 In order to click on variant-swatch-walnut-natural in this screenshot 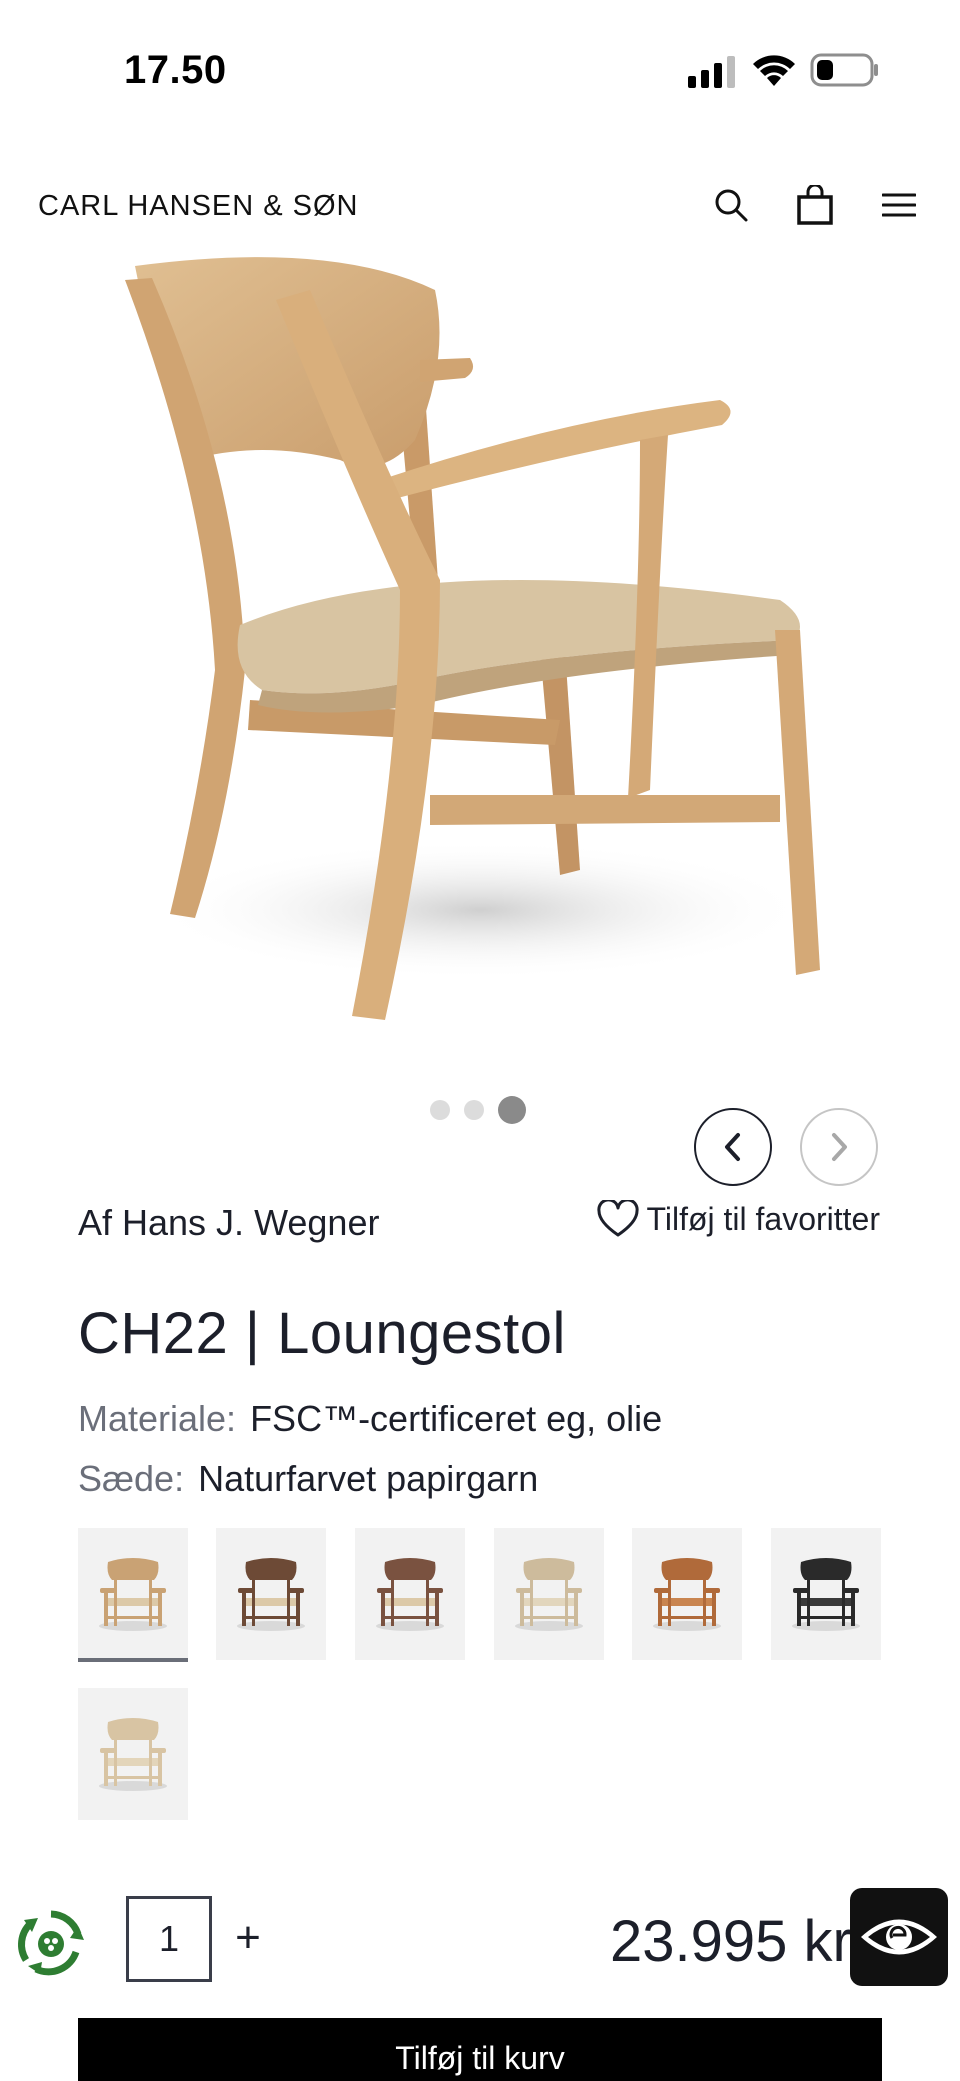, I will do `click(271, 1594)`.